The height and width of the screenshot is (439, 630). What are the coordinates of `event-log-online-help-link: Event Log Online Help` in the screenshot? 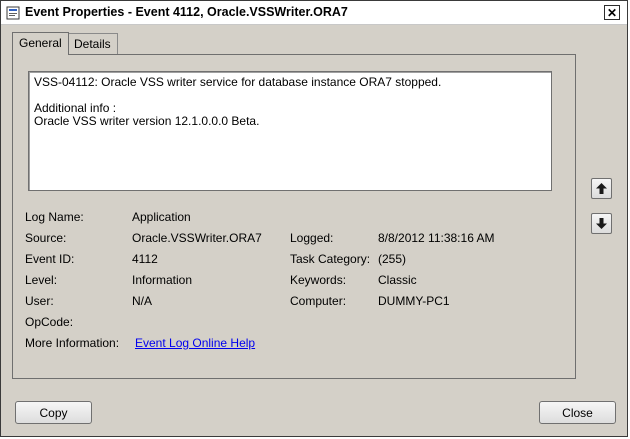 It's located at (195, 343).